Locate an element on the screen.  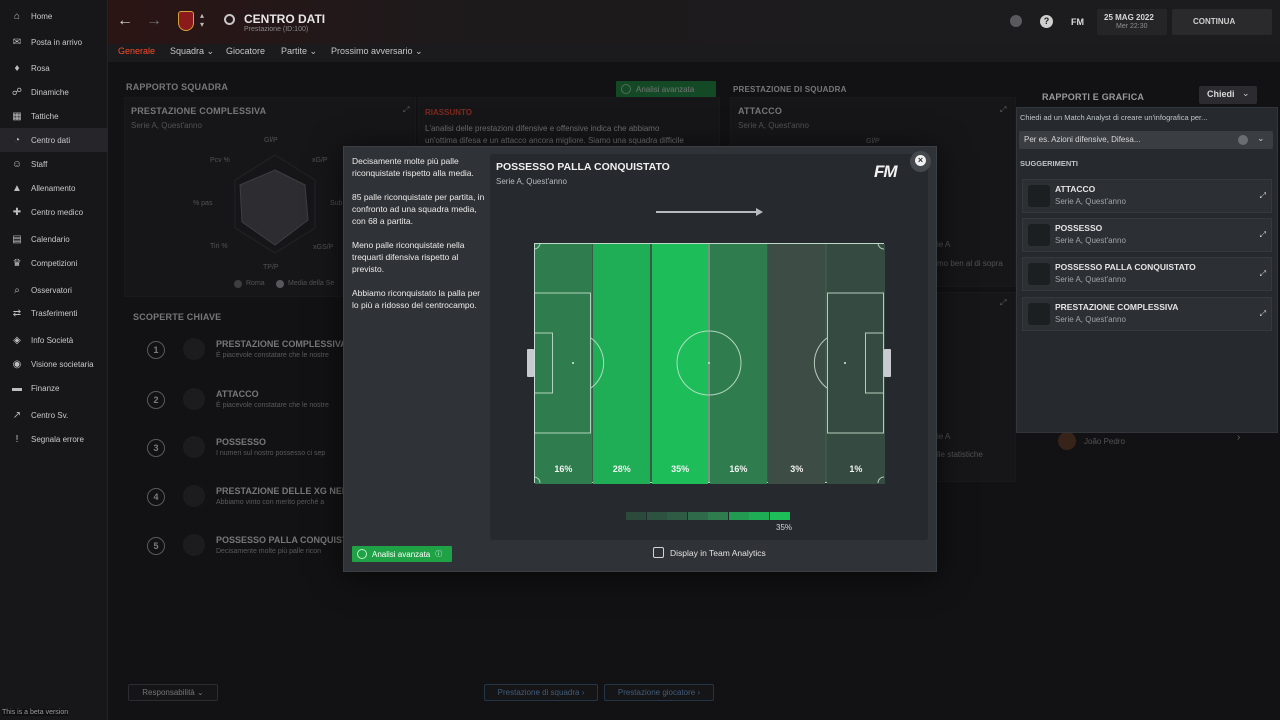
trophy-icon: ♛ is located at coordinates (17, 263).